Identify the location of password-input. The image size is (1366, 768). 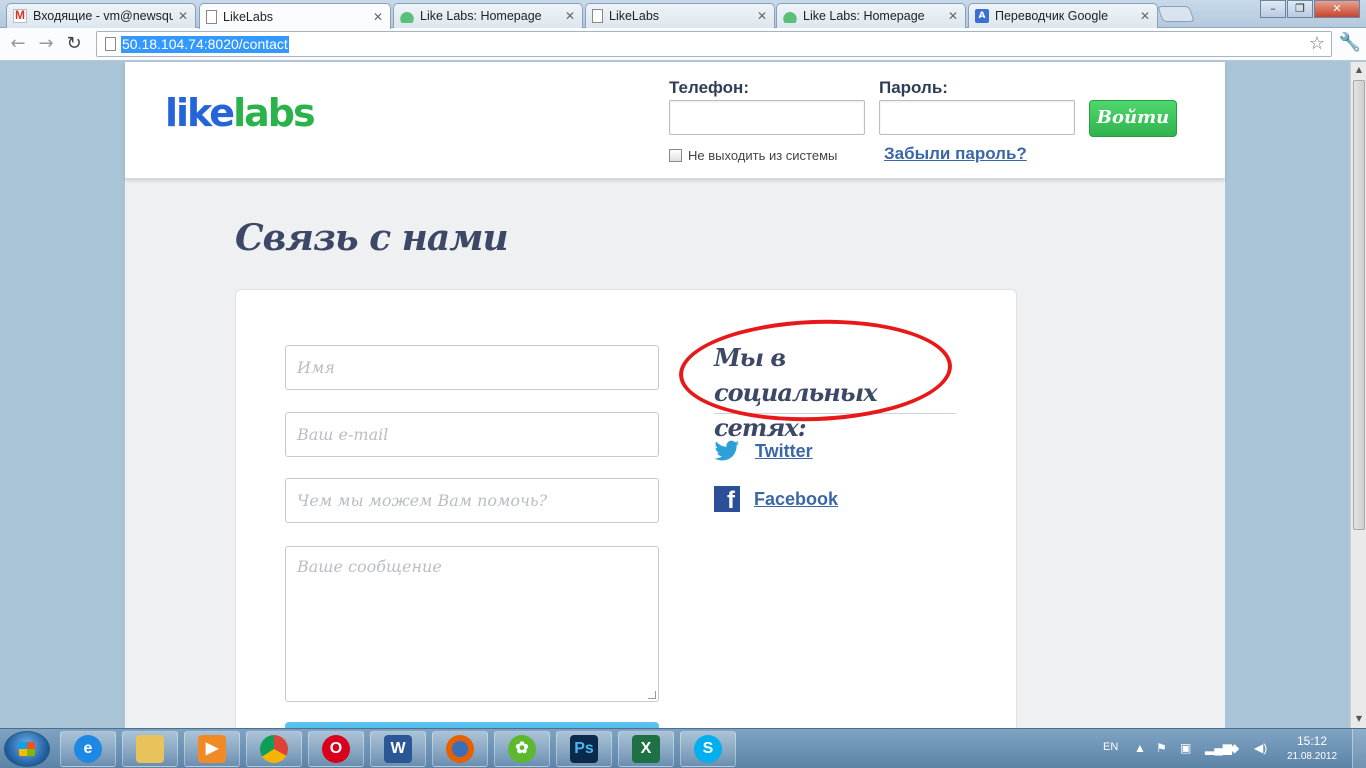
(977, 117).